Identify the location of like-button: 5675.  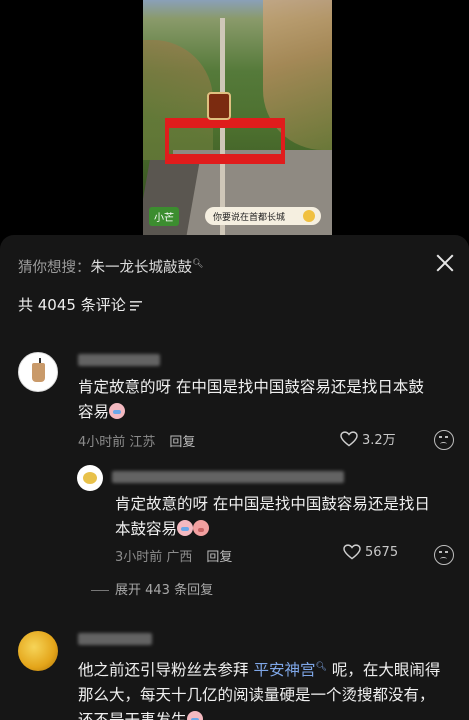
(370, 552).